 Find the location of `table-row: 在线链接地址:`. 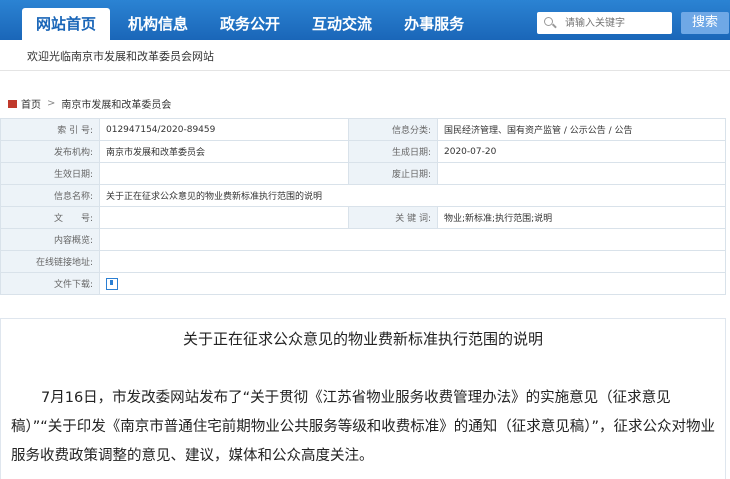

table-row: 在线链接地址: is located at coordinates (363, 261).